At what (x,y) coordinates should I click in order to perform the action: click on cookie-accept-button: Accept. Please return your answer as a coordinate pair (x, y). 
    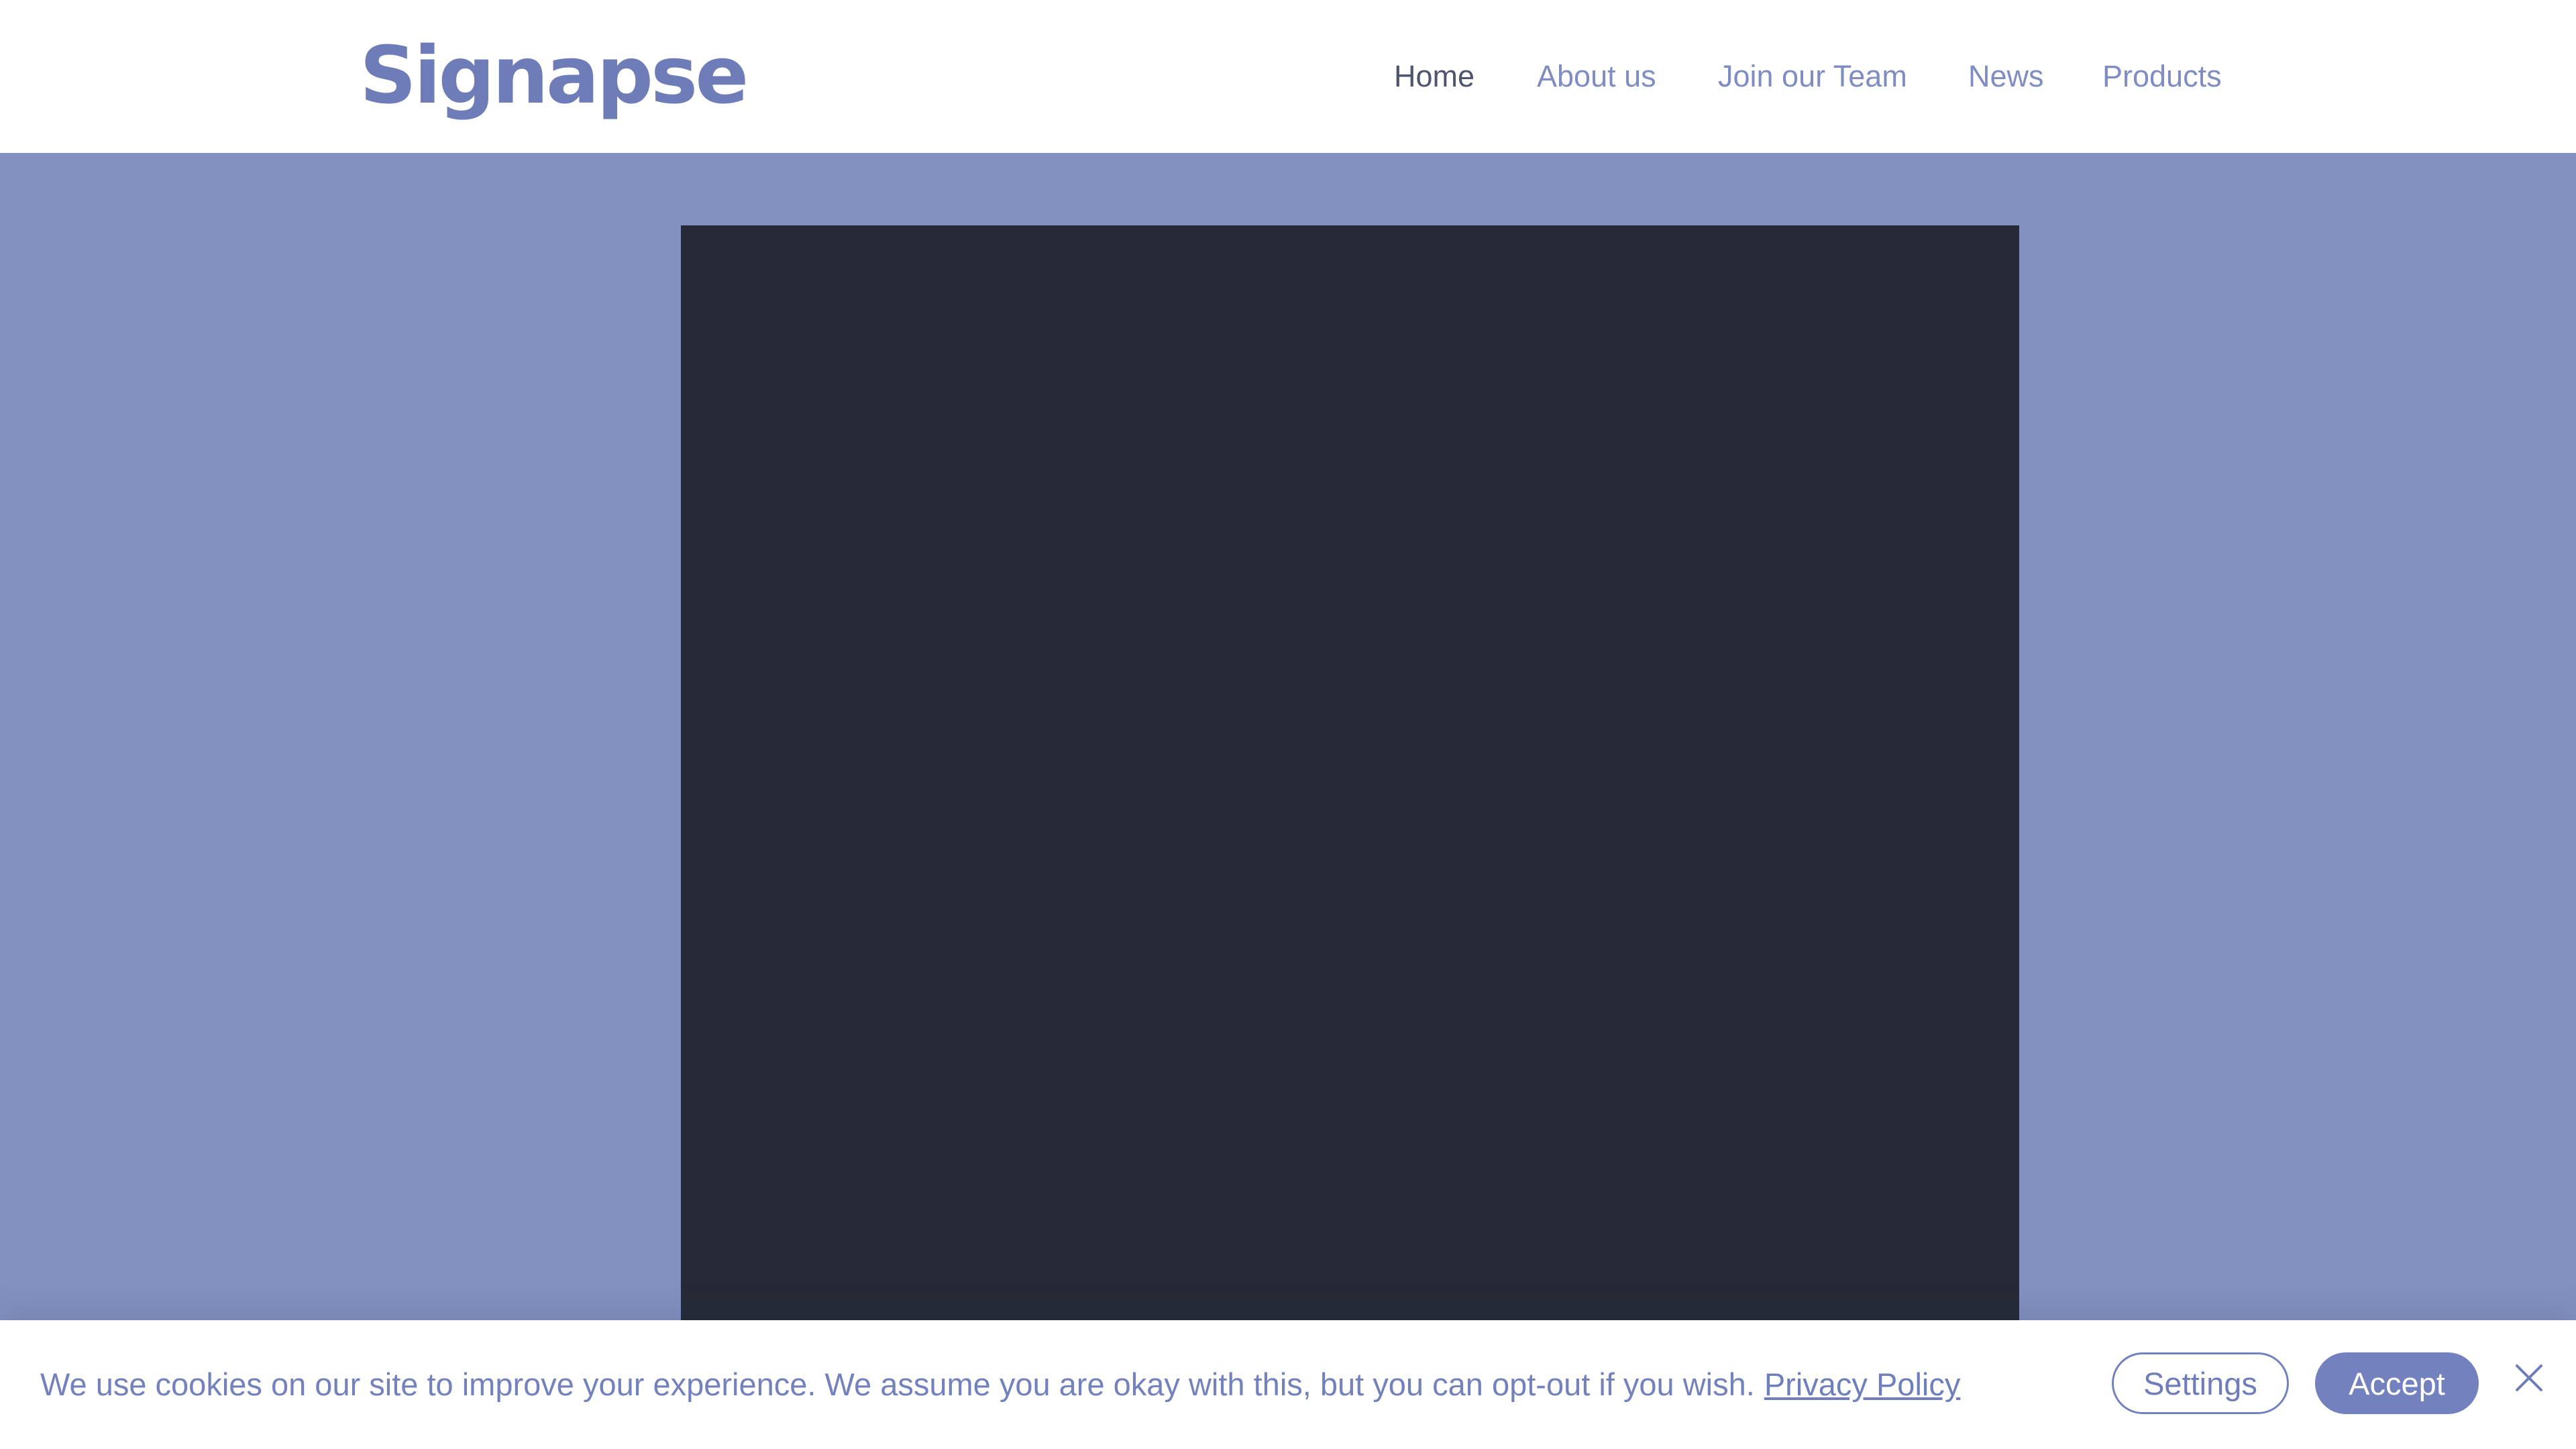
    Looking at the image, I should click on (2397, 1383).